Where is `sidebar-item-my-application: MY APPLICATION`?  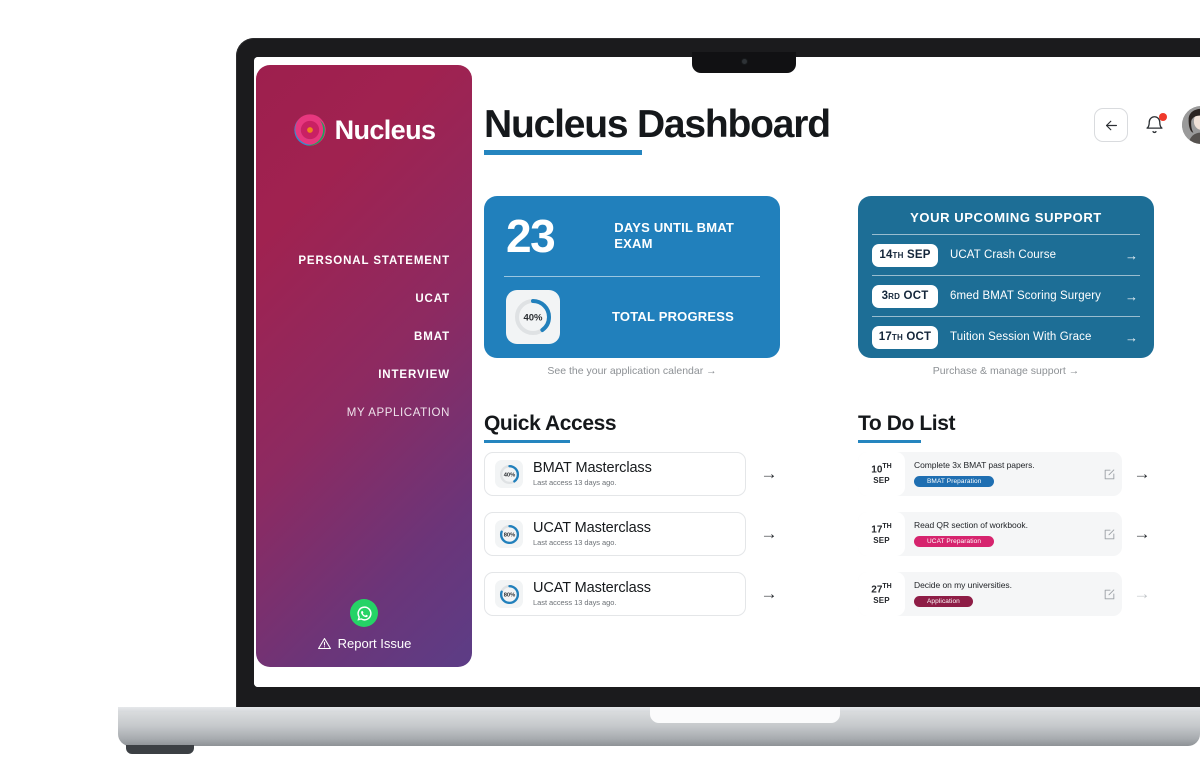
sidebar-item-my-application: MY APPLICATION is located at coordinates (364, 413).